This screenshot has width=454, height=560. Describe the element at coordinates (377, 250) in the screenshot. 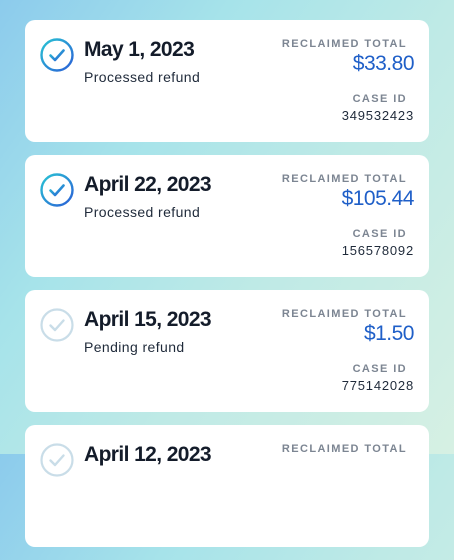

I see `case-id-value: 156578092` at that location.